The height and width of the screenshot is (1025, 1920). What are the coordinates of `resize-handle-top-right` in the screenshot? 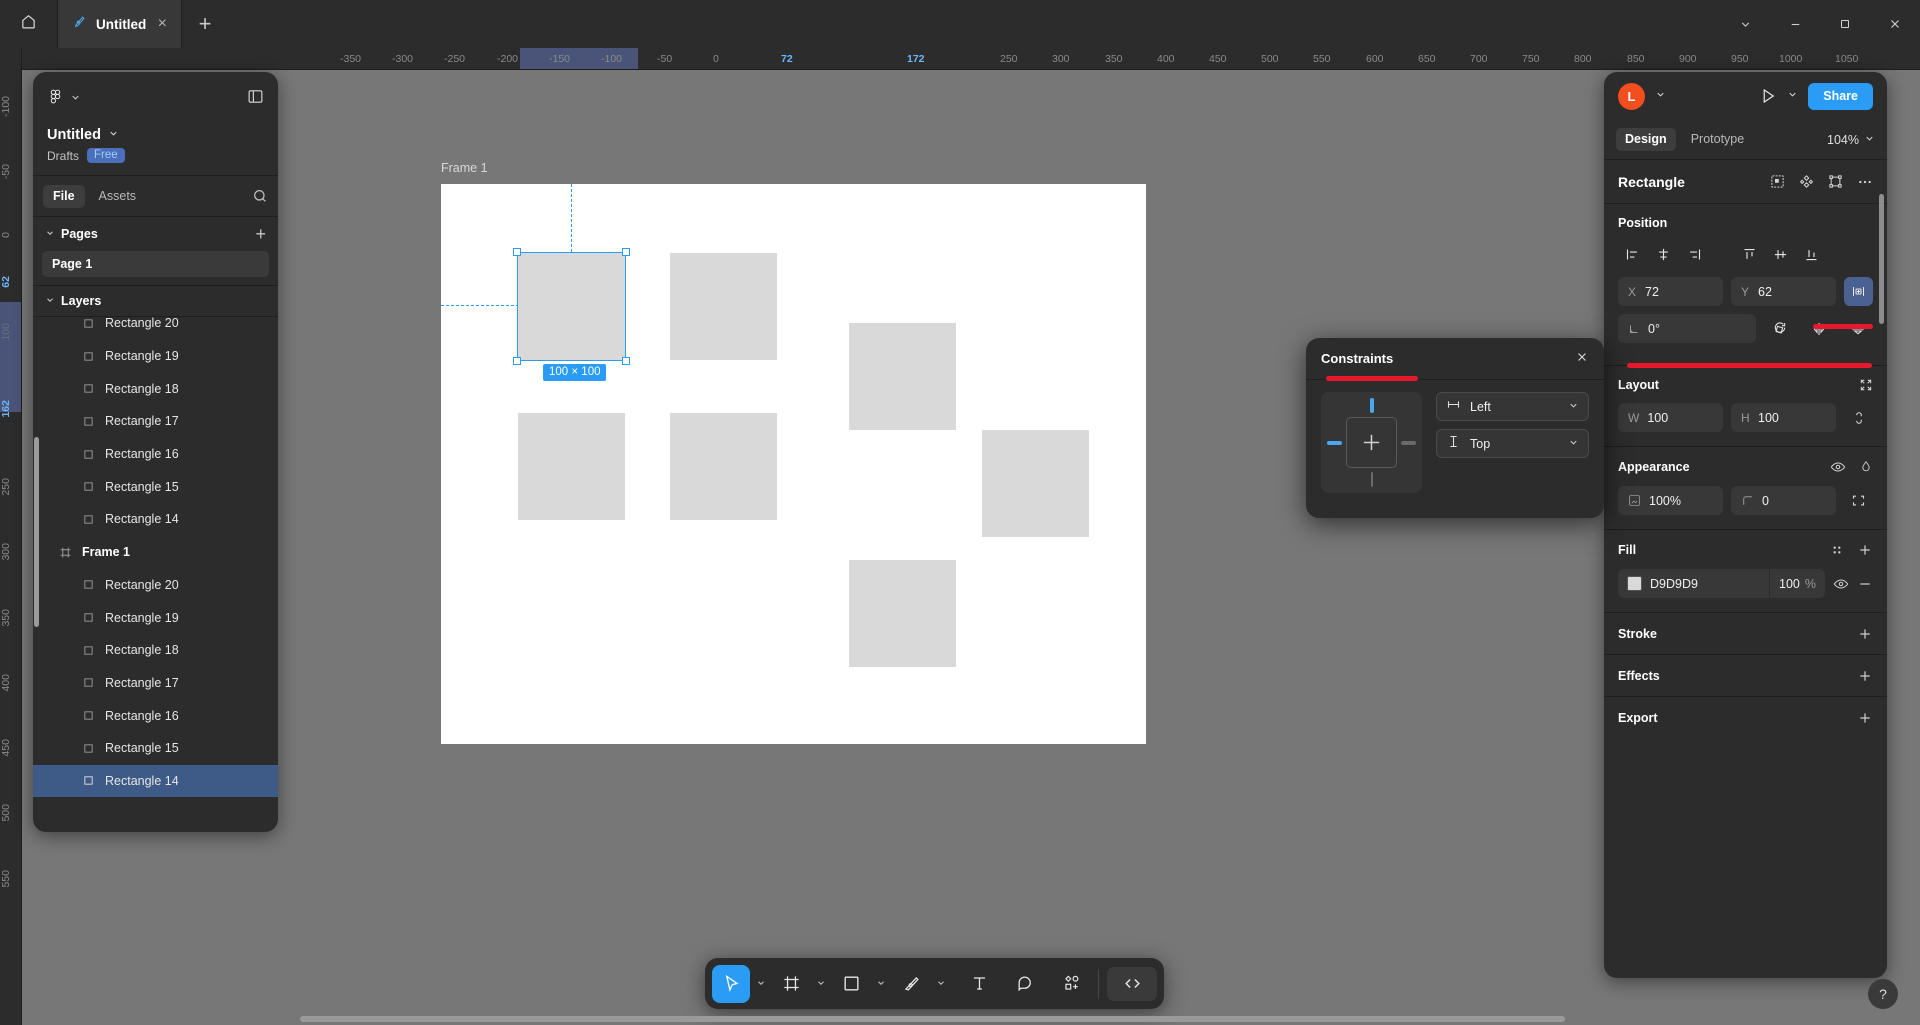 It's located at (626, 252).